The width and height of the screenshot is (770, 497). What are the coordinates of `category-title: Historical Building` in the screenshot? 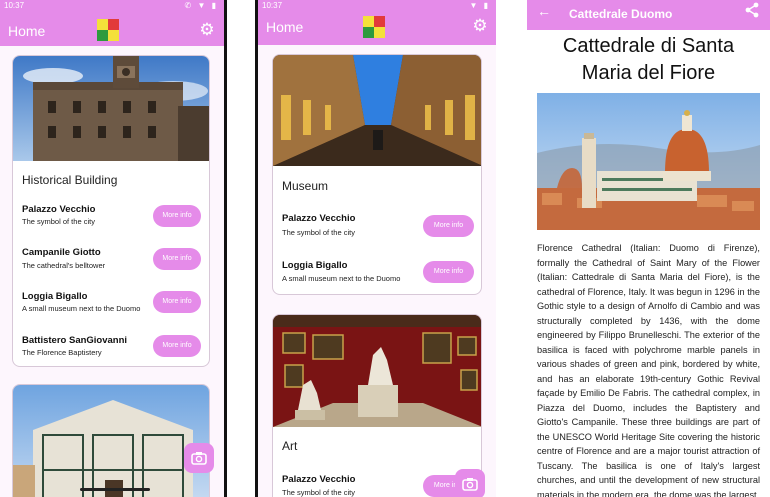 It's located at (70, 180).